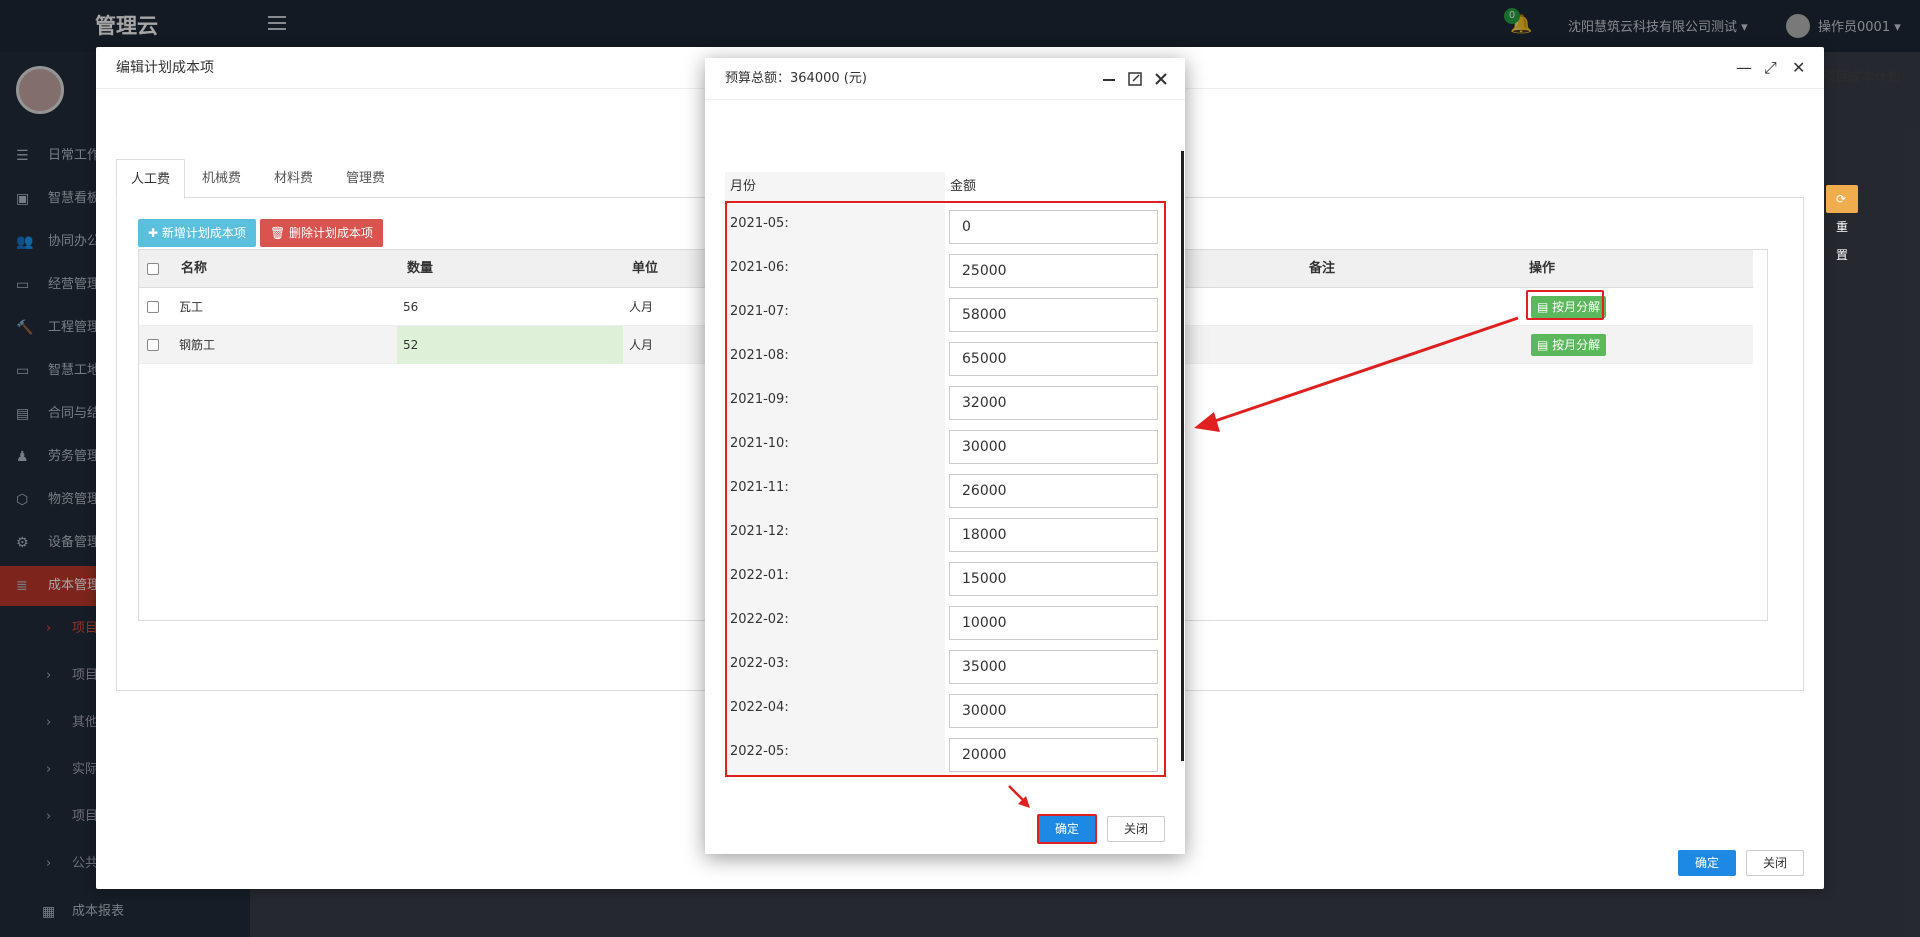  Describe the element at coordinates (221, 179) in the screenshot. I see `tab-machinery: 机械费` at that location.